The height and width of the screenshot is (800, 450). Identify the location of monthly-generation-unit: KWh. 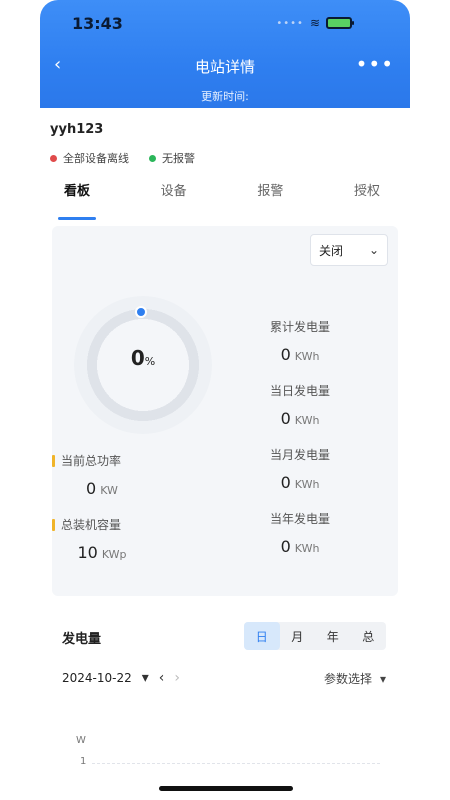
(307, 484).